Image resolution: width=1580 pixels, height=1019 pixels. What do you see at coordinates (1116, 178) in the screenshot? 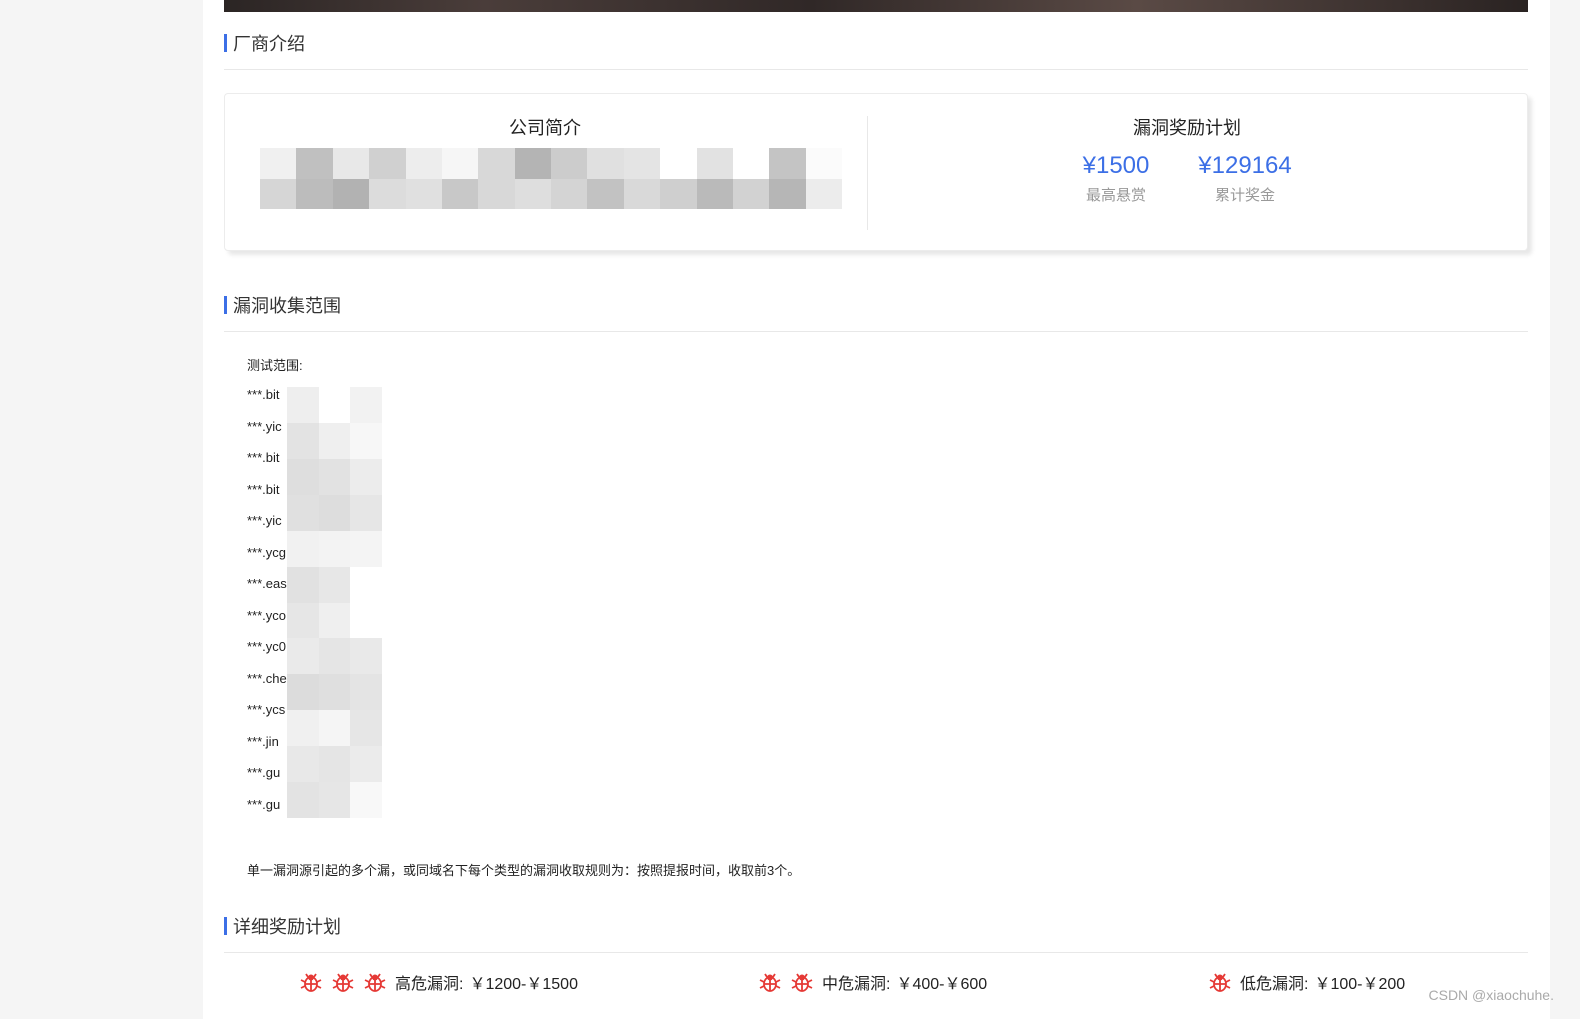
I see `max-bounty-stat: ¥1500 最高悬赏` at bounding box center [1116, 178].